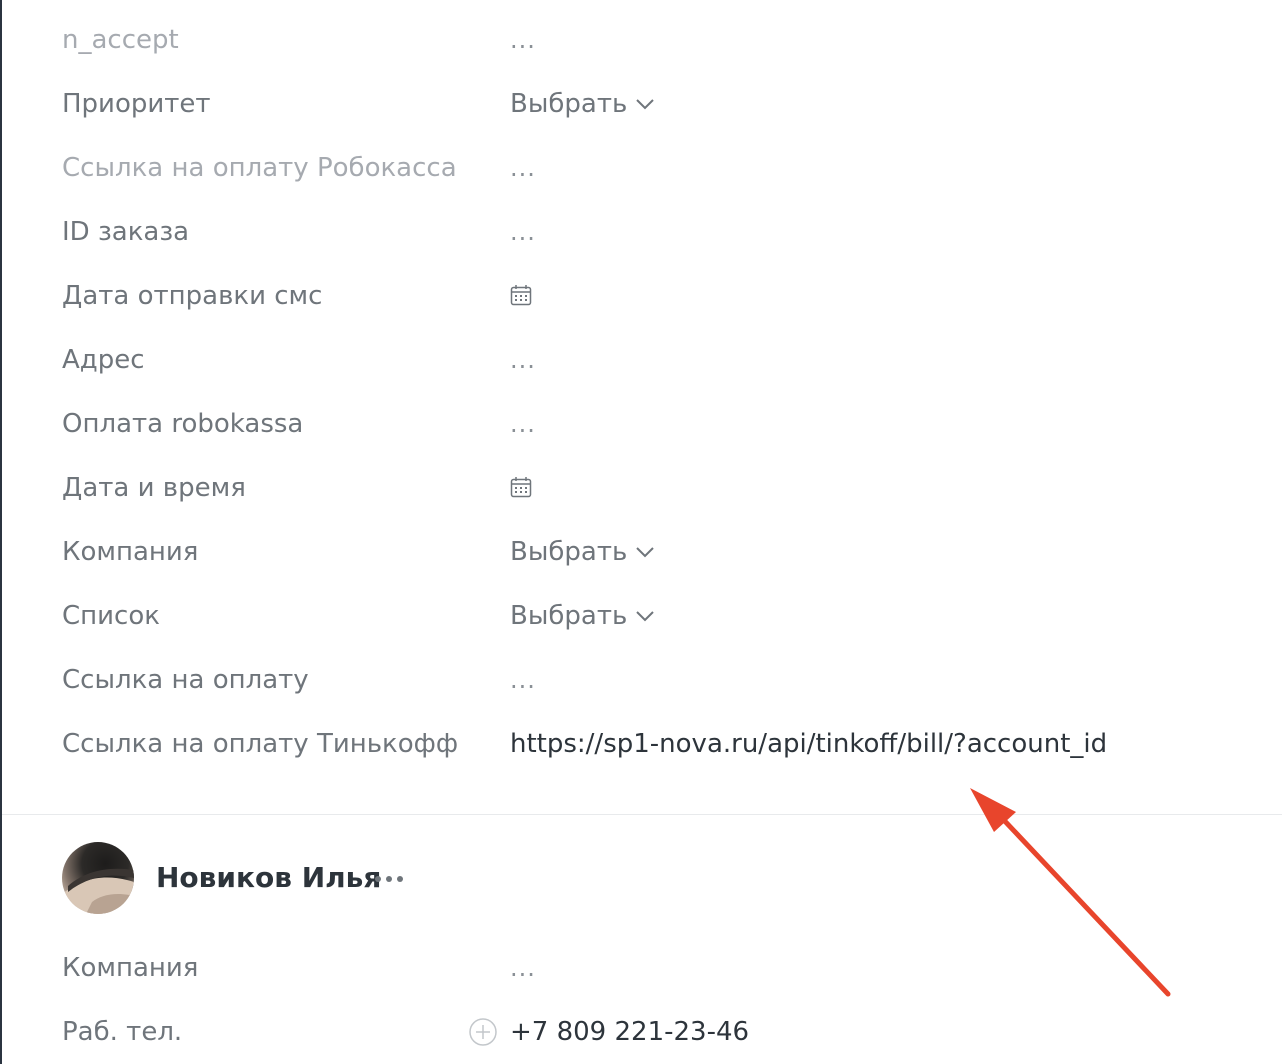  What do you see at coordinates (154, 488) in the screenshot?
I see `field-label: Дата и время` at bounding box center [154, 488].